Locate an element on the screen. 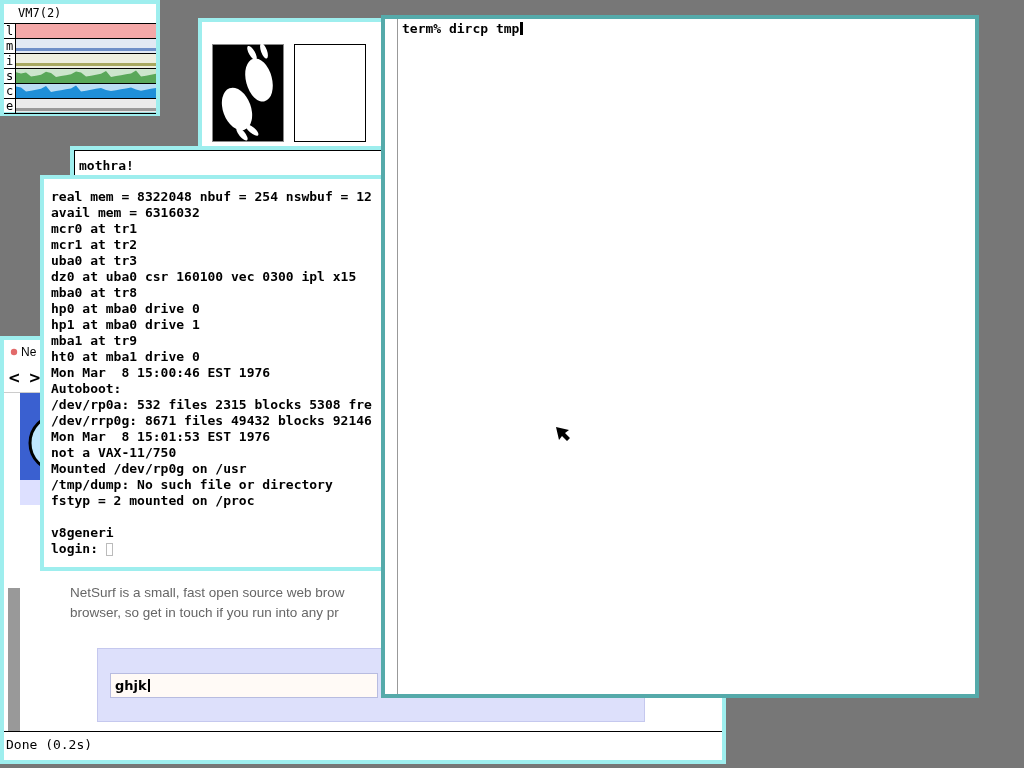  console-line: uba0 at tr3 is located at coordinates (95, 261).